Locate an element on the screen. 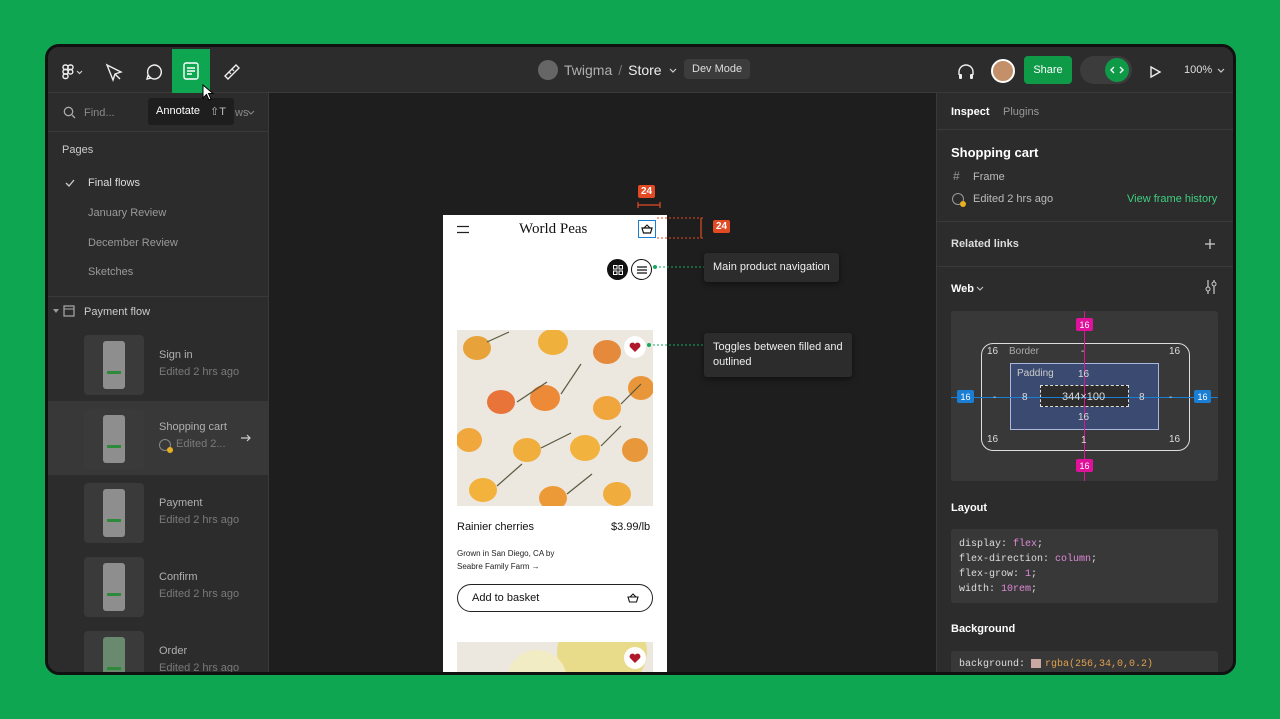  flow-name: Confirm is located at coordinates (178, 577).